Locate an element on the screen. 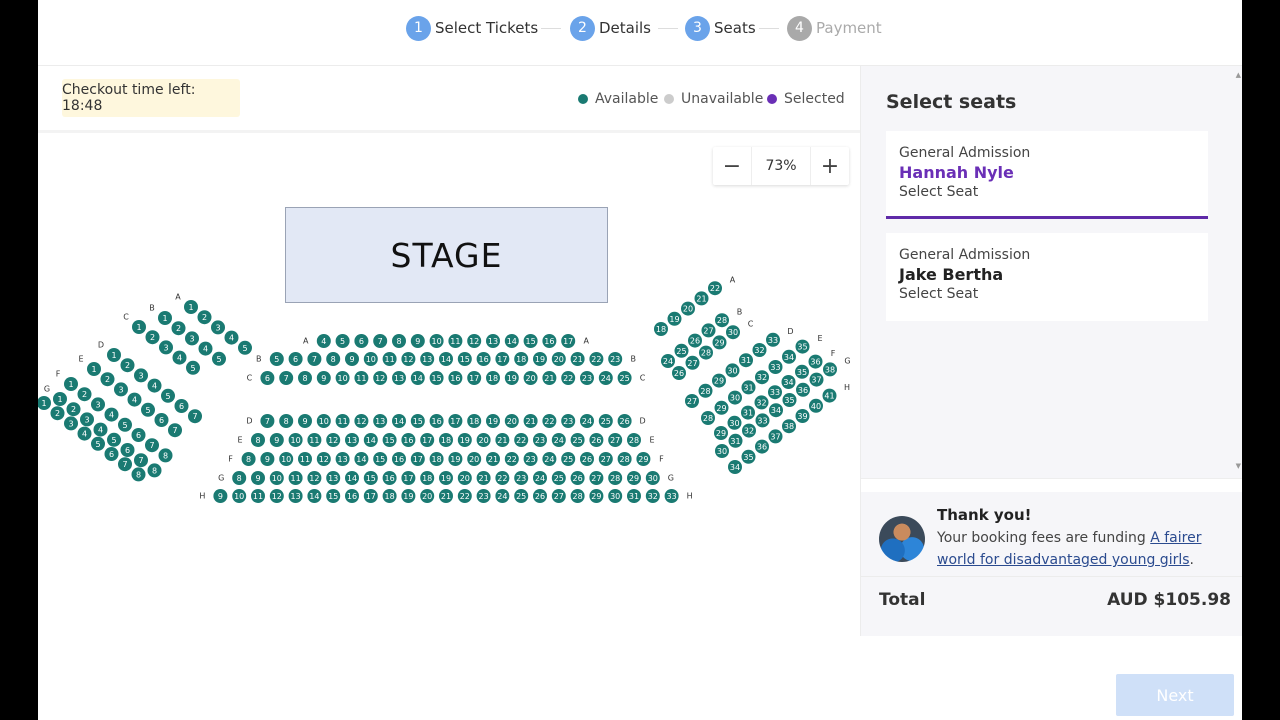  seat-left-E4 is located at coordinates (134, 399).